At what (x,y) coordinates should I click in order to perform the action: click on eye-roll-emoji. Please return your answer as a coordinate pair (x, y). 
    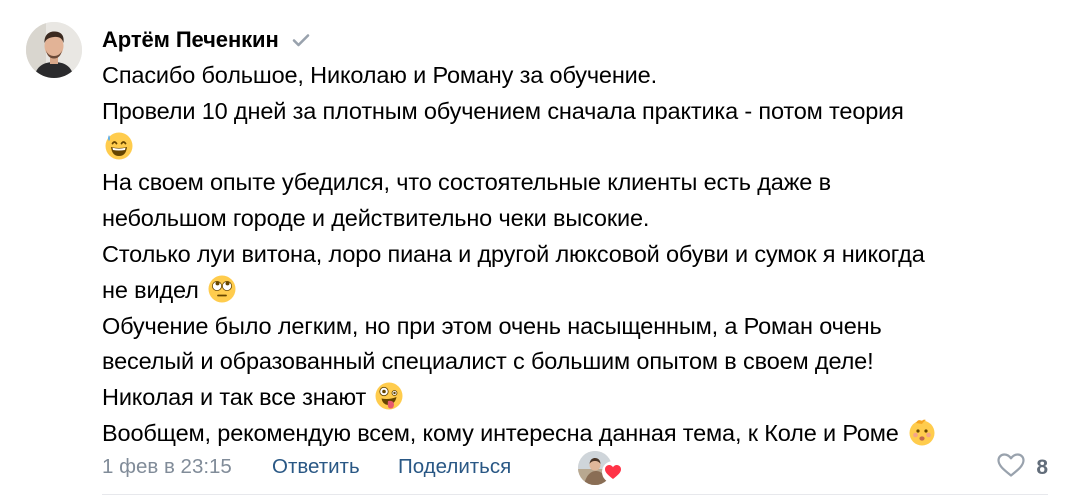
    Looking at the image, I should click on (222, 289).